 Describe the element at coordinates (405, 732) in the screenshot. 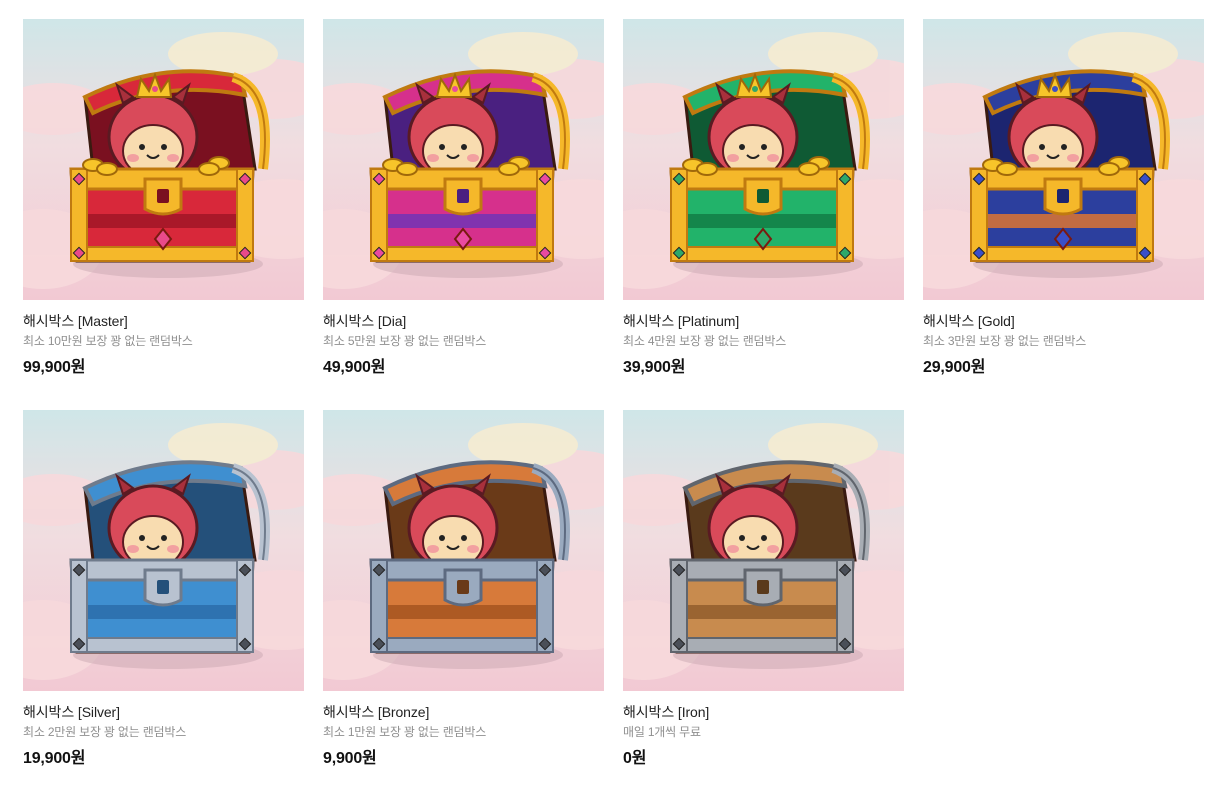

I see `product-description: 최소 1만원 보장 꽝 없는 랜덤박스` at that location.